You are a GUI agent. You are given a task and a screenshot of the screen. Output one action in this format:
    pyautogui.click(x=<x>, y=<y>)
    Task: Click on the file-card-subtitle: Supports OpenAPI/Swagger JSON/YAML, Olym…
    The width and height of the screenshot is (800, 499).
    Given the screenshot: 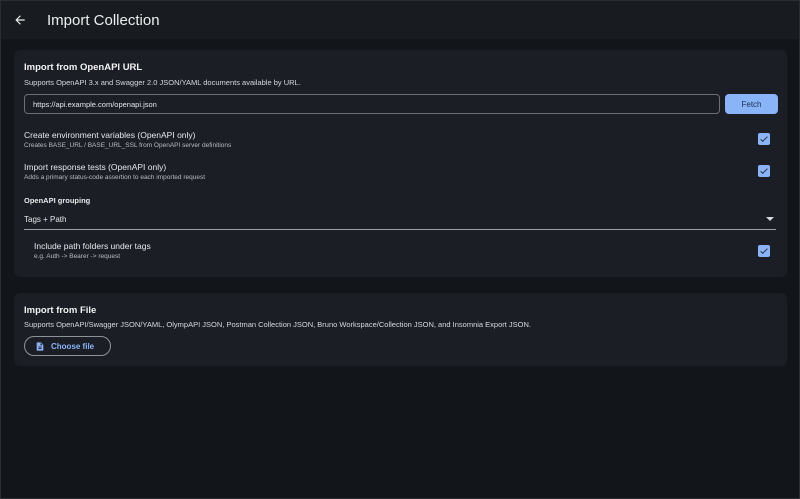 What is the action you would take?
    pyautogui.click(x=278, y=324)
    